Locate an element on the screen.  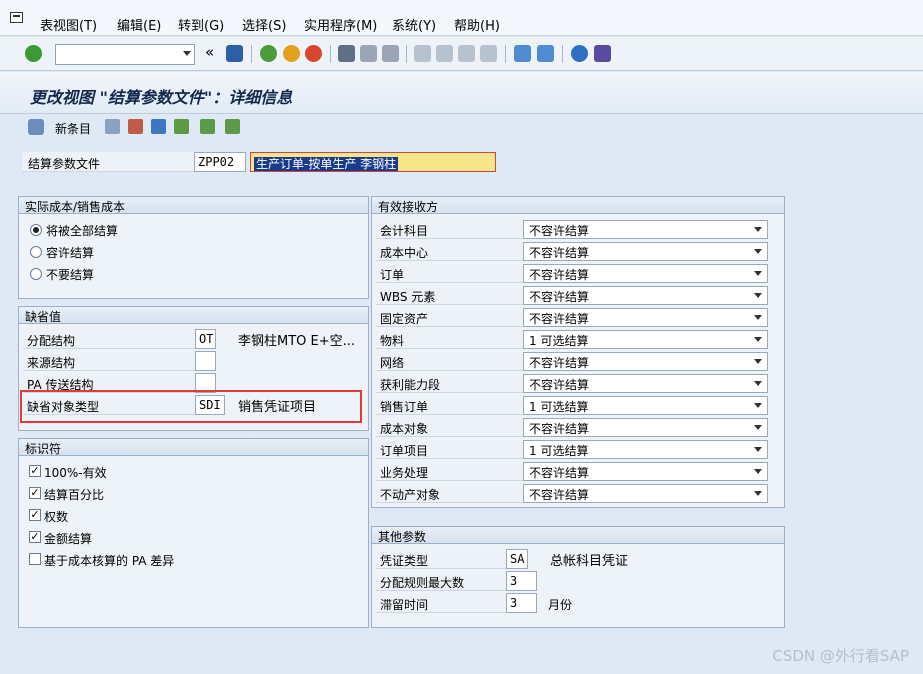
checkbox-amount: ✓ is located at coordinates (35, 537).